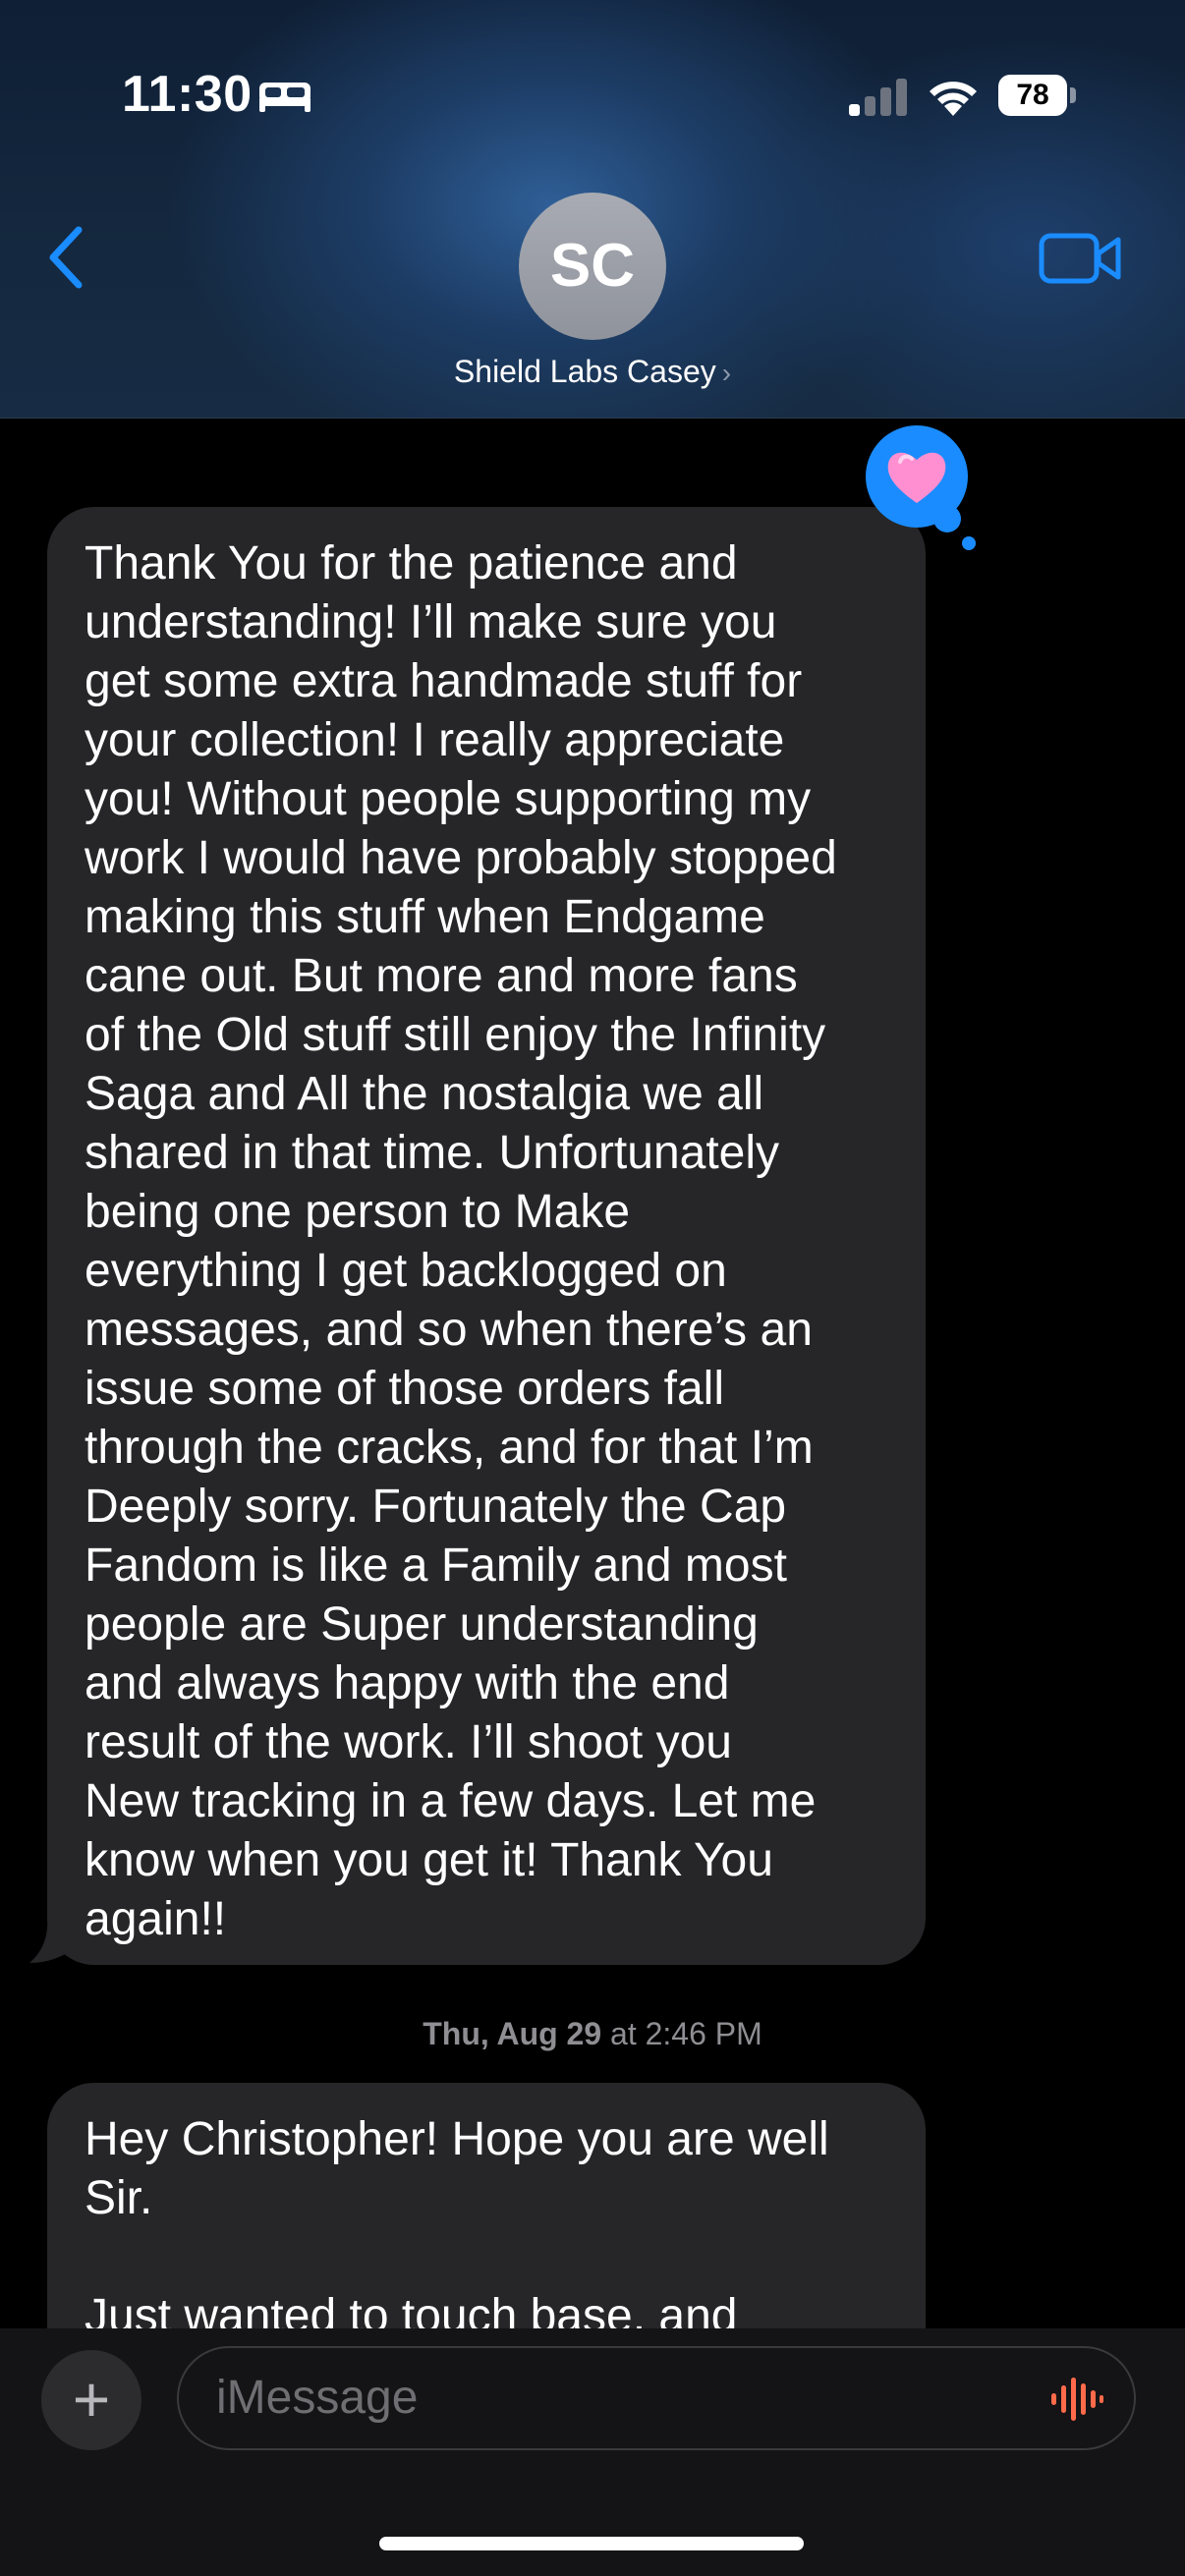 The image size is (1185, 2576). I want to click on avatar: SC, so click(592, 266).